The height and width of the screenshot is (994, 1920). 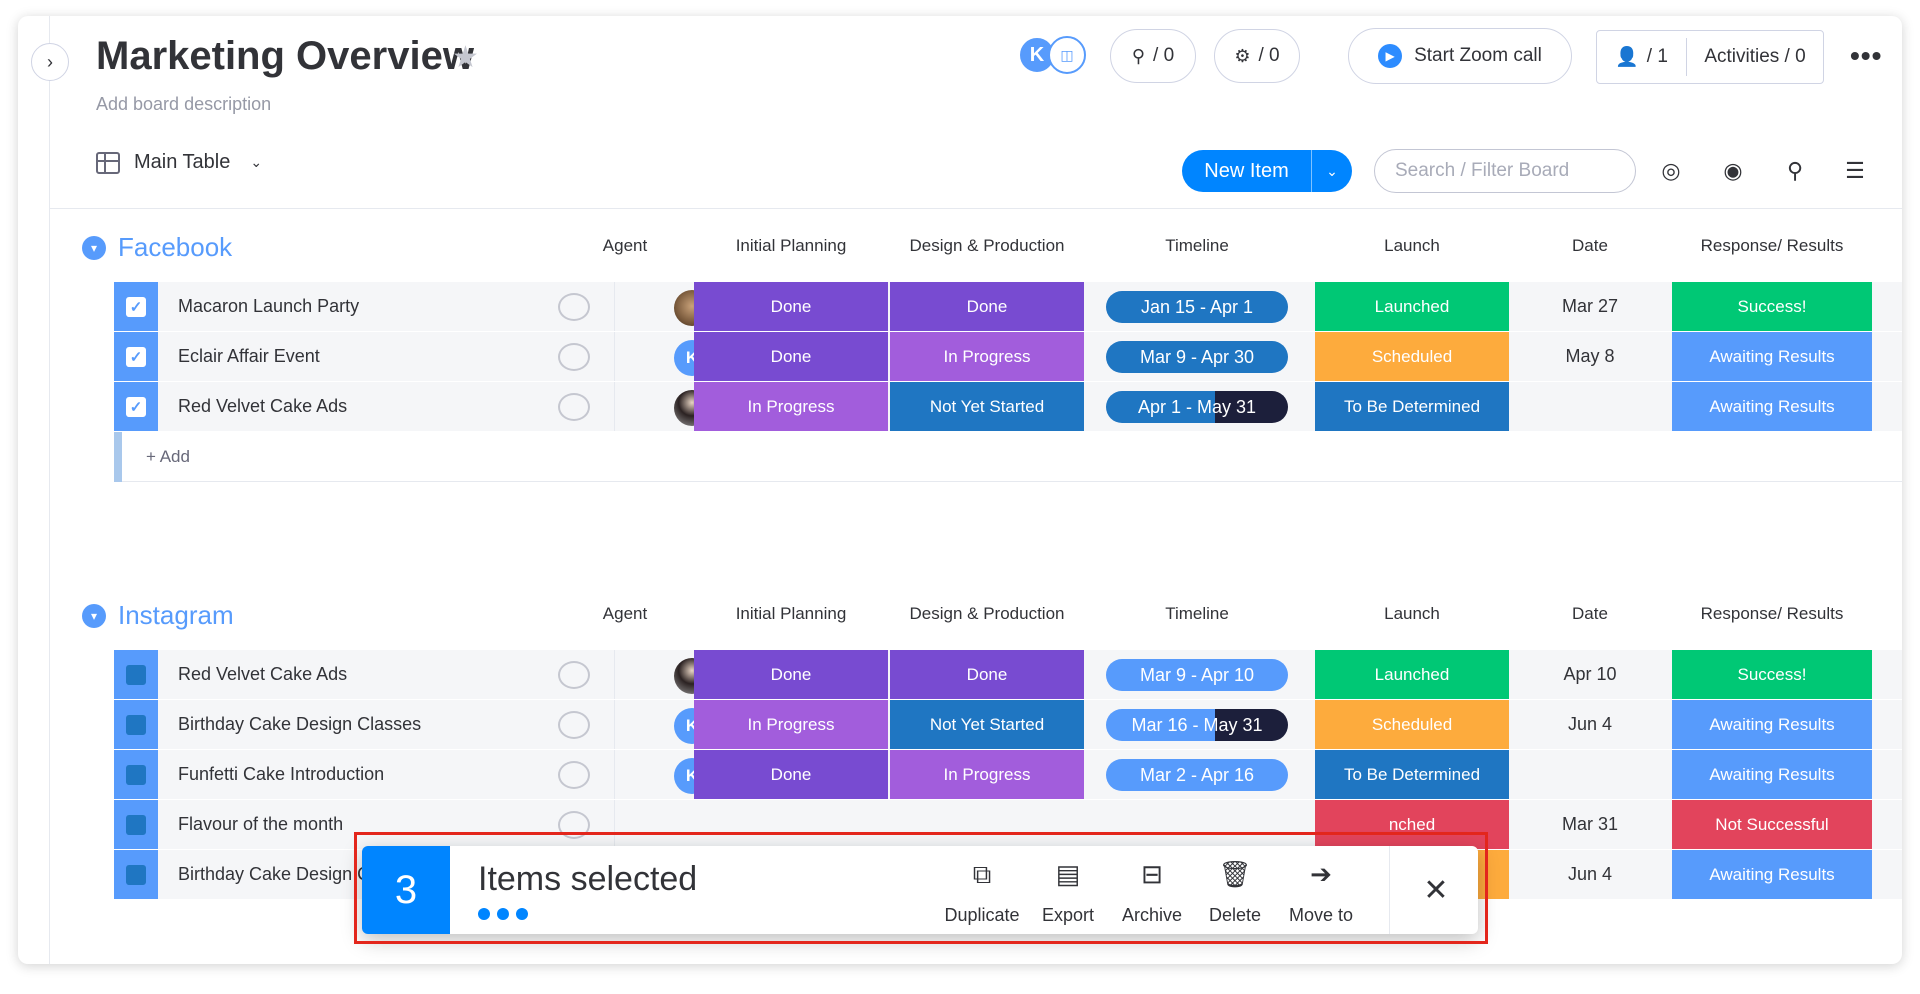 What do you see at coordinates (1590, 614) in the screenshot?
I see `column-header: Date` at bounding box center [1590, 614].